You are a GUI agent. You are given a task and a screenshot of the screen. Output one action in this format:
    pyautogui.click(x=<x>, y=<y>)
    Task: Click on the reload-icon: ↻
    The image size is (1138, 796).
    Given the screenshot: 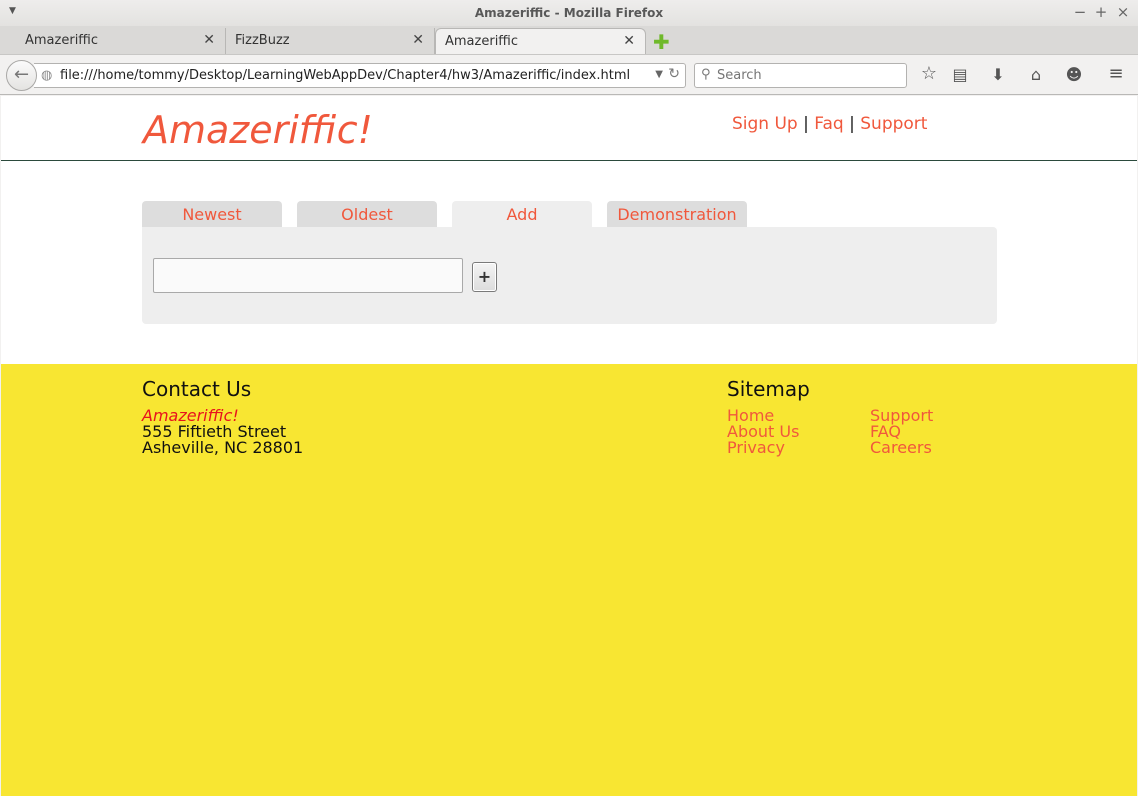 What is the action you would take?
    pyautogui.click(x=674, y=74)
    